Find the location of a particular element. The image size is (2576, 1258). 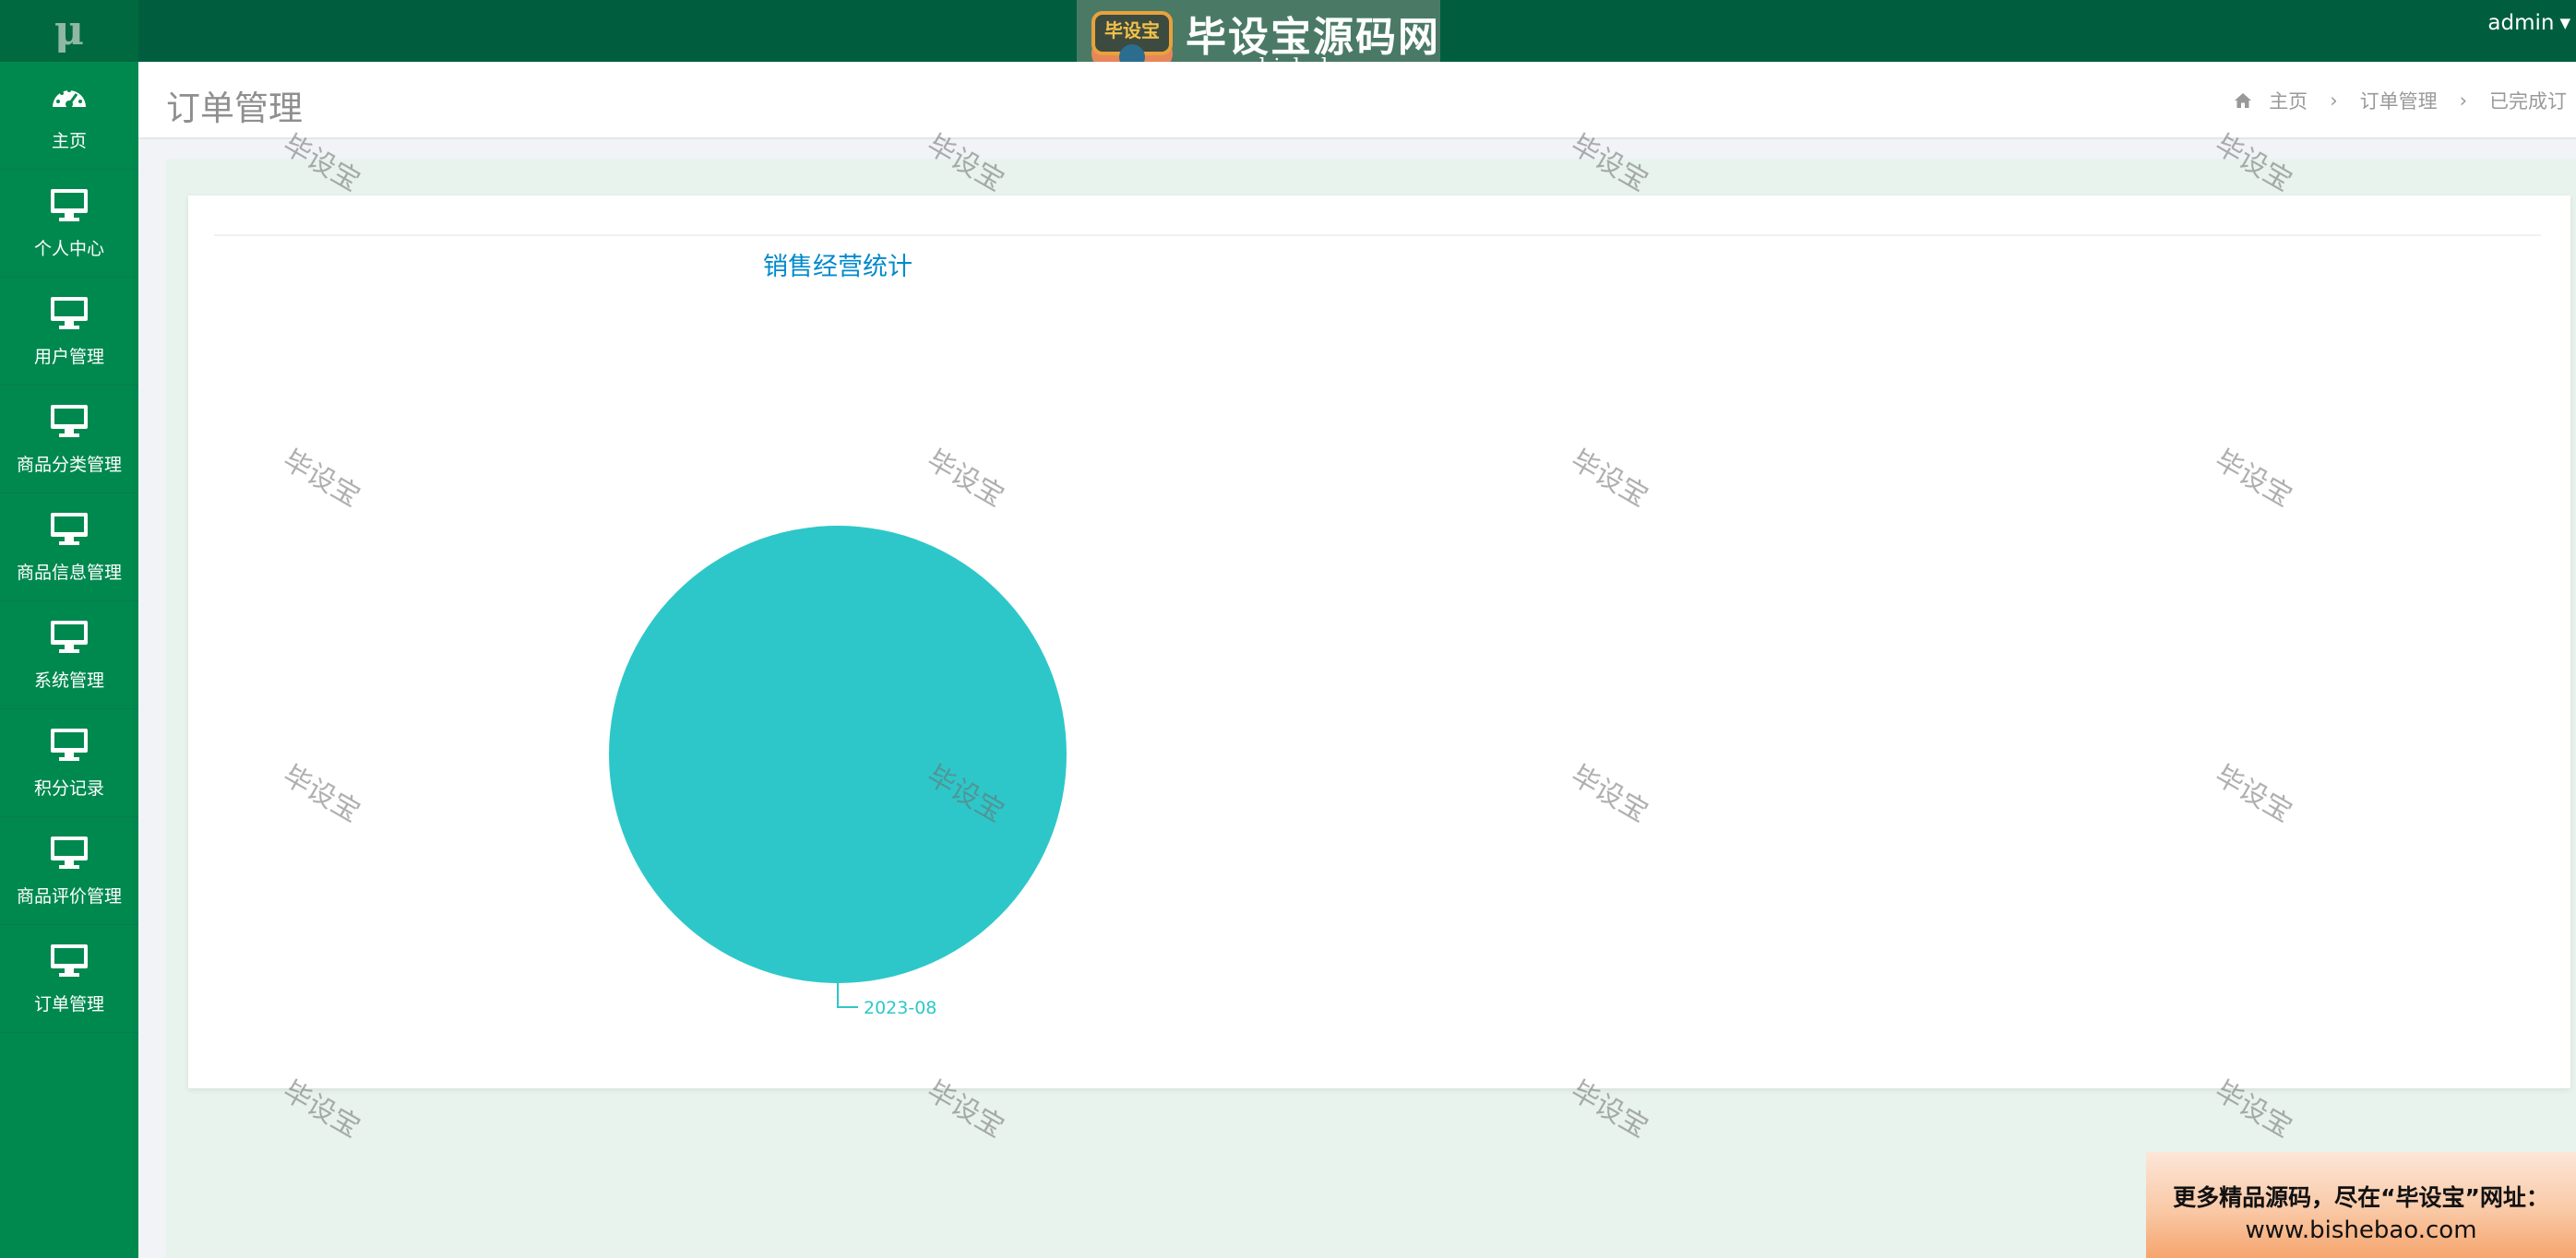

sidebar-item-category-management: 商品分类管理 is located at coordinates (69, 439).